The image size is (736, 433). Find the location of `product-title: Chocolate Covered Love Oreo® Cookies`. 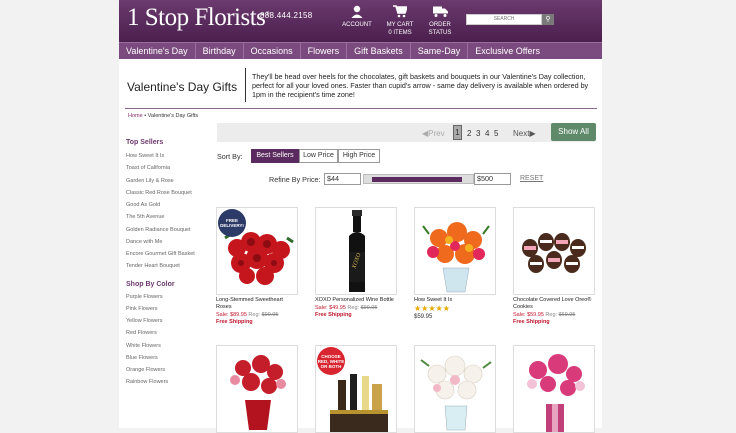

product-title: Chocolate Covered Love Oreo® Cookies is located at coordinates (554, 304).